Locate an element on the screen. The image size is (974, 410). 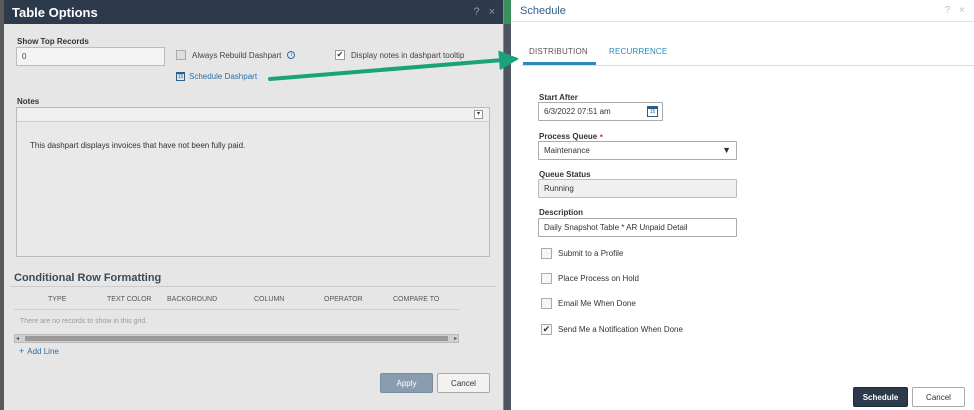
arrow-line is located at coordinates (393, 65).